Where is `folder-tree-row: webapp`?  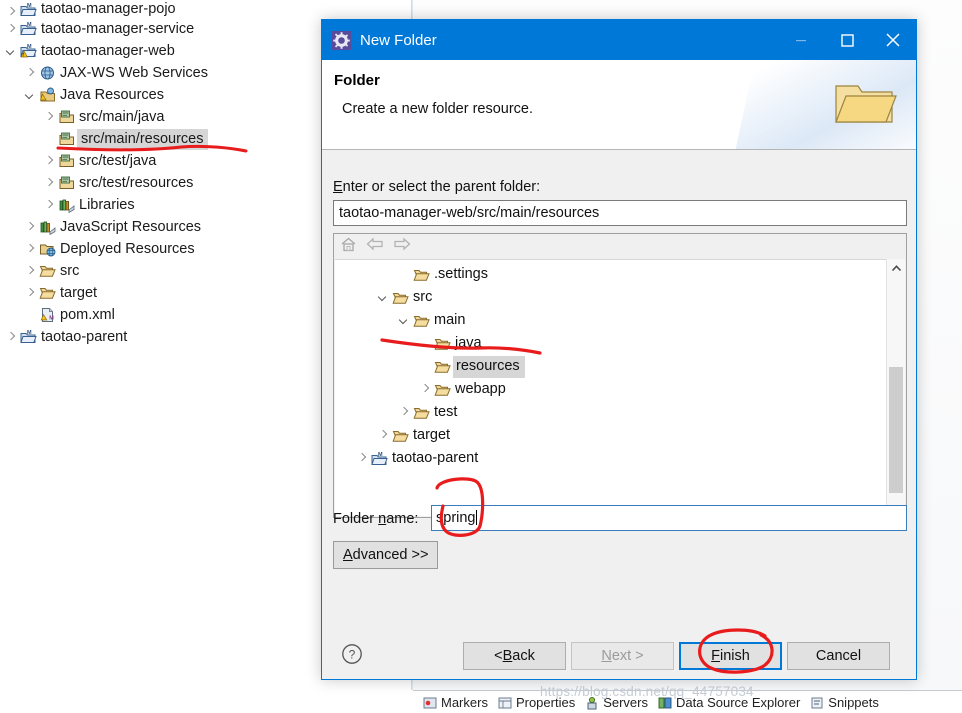 folder-tree-row: webapp is located at coordinates (610, 389).